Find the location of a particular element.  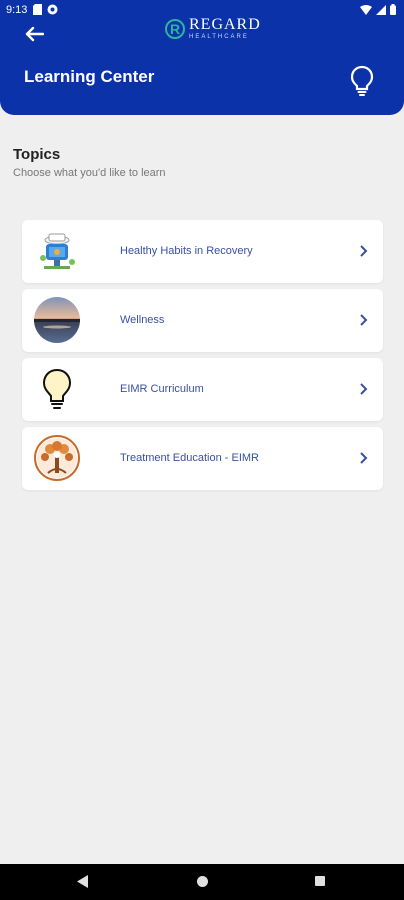

nav-home-button is located at coordinates (202, 881).